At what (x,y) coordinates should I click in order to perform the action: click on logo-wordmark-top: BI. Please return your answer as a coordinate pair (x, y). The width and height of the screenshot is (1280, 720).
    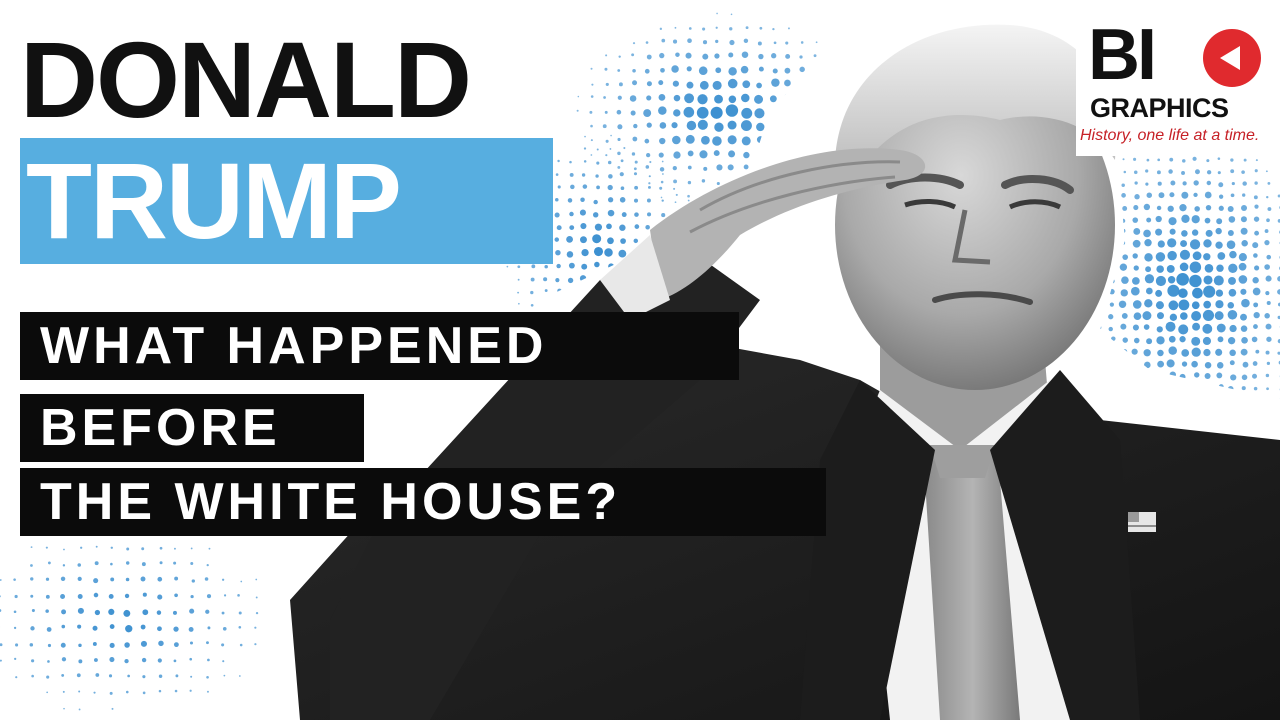
    Looking at the image, I should click on (1122, 55).